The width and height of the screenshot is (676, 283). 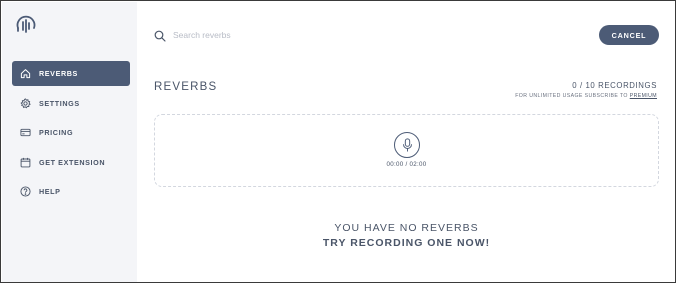 I want to click on empty-state-message: YOU HAVE NO REVERBS, so click(x=406, y=228).